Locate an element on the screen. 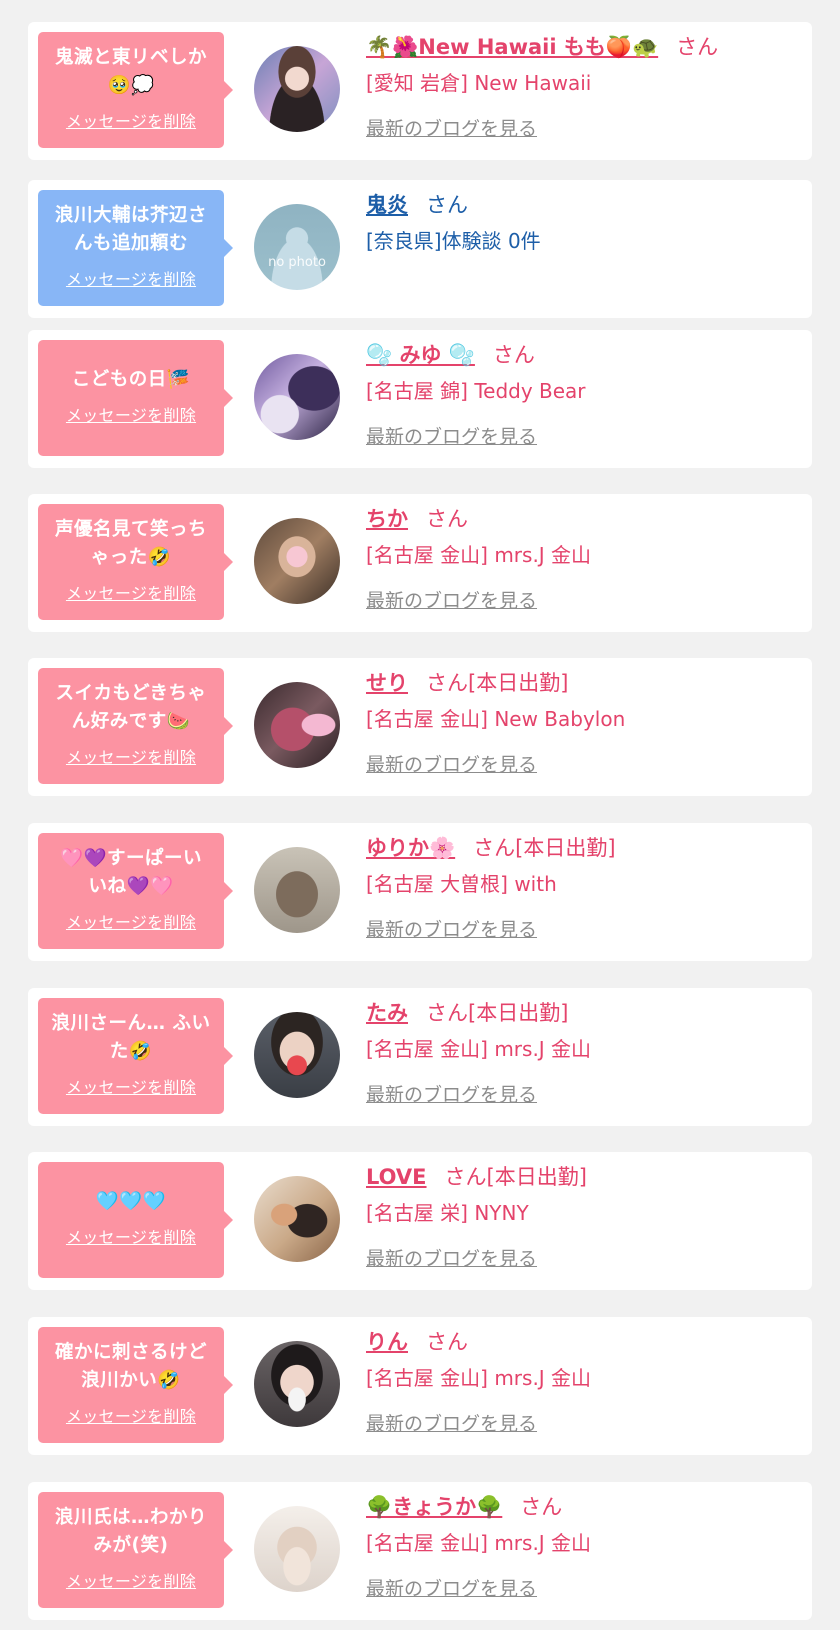 The height and width of the screenshot is (1630, 840). message-bubble: 浪川氏は…わかり みが(笑) メッセージを削除 is located at coordinates (135, 1550).